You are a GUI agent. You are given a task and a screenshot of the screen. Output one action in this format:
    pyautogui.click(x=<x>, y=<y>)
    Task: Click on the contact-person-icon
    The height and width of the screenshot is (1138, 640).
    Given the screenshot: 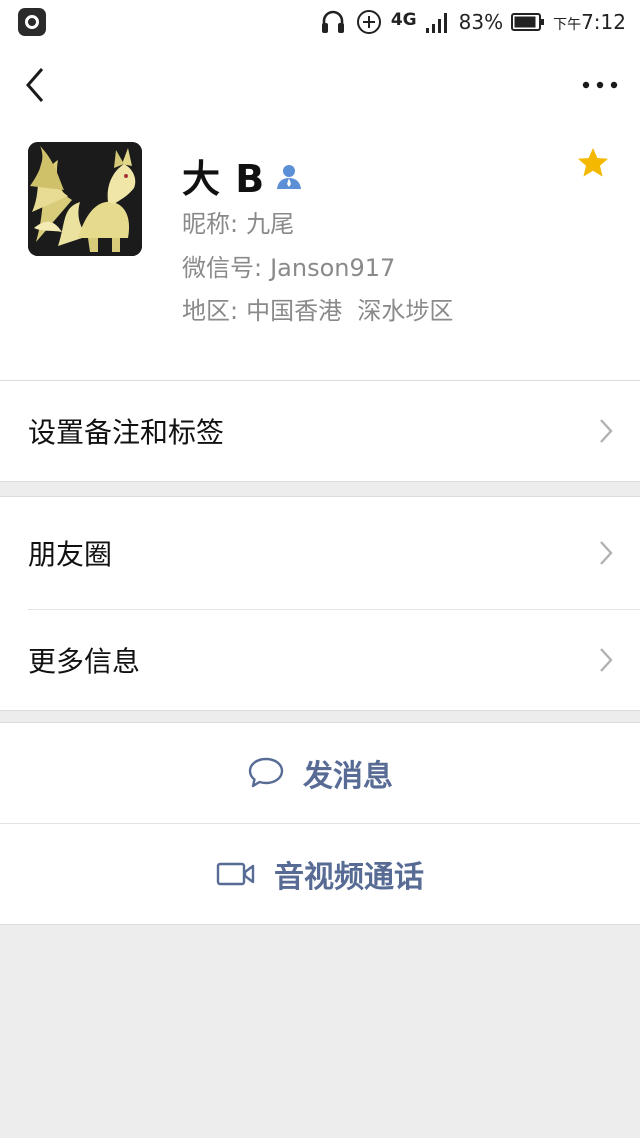 What is the action you would take?
    pyautogui.click(x=289, y=176)
    